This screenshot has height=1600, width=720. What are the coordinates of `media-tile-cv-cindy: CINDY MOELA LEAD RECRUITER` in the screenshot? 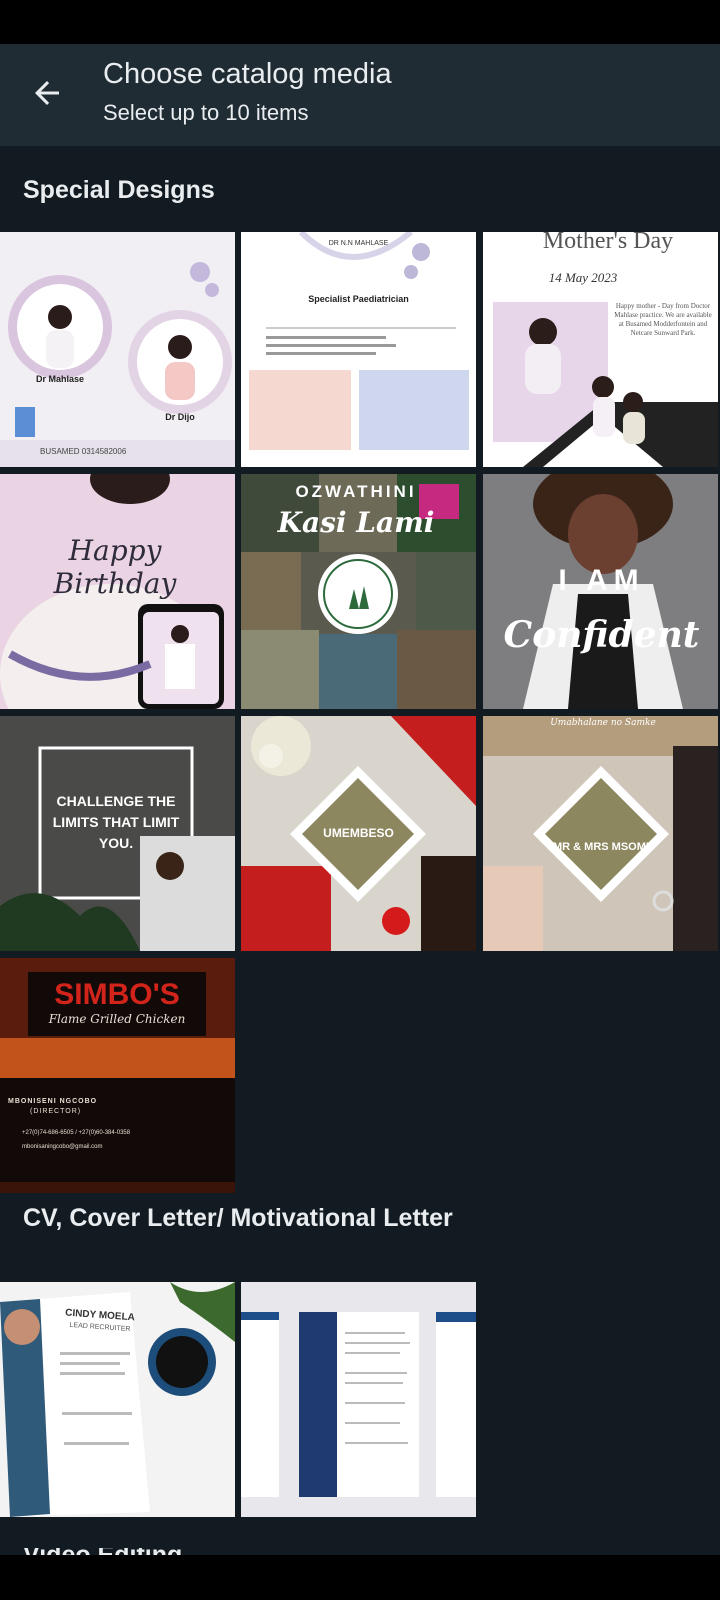 It's located at (117, 1399).